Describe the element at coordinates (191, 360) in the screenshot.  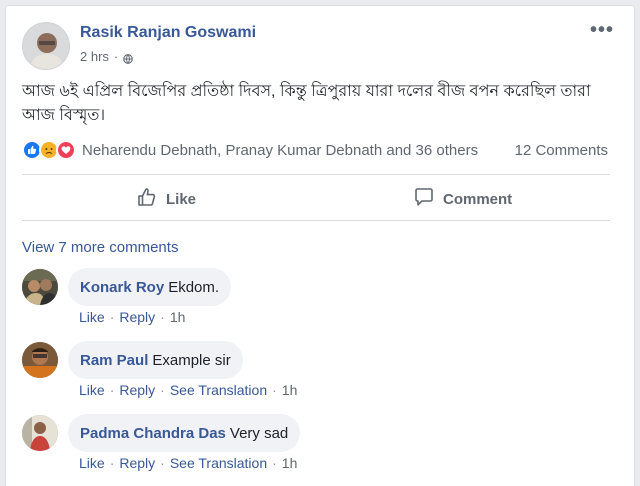
I see `comment-text: Example sir` at that location.